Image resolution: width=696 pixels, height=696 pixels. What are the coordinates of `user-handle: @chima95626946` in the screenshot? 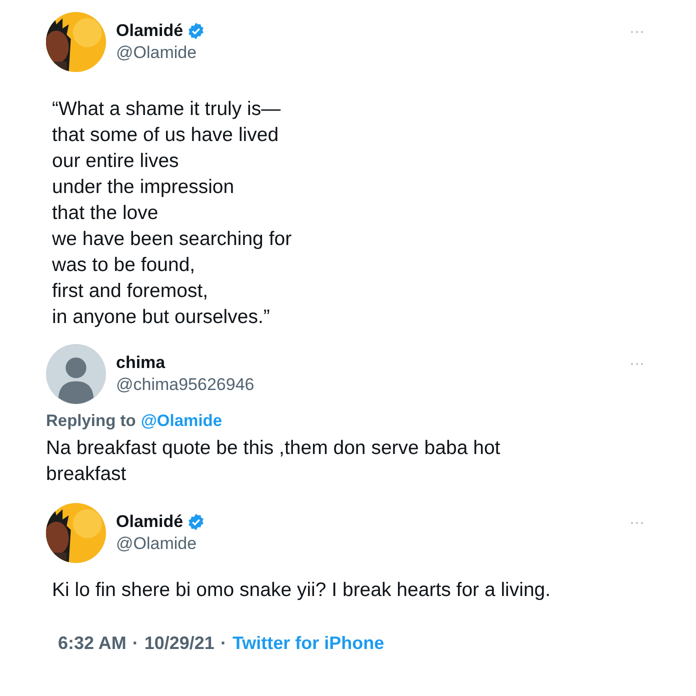 It's located at (368, 385).